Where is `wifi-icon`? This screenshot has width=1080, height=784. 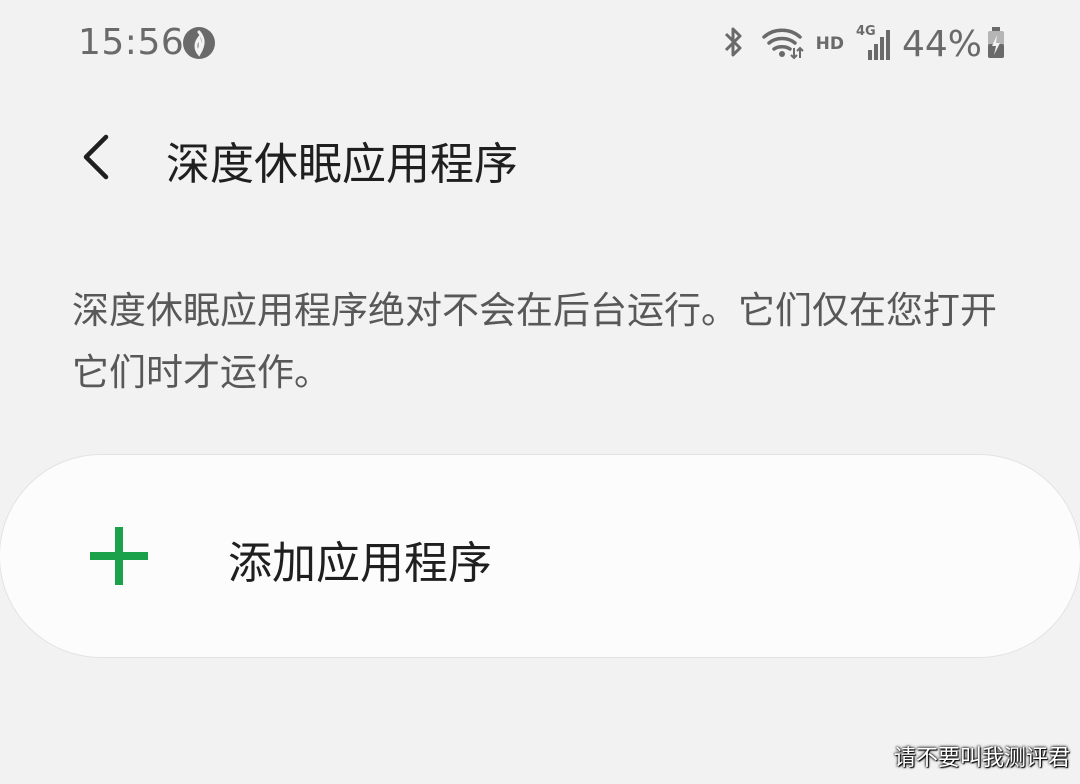
wifi-icon is located at coordinates (782, 44).